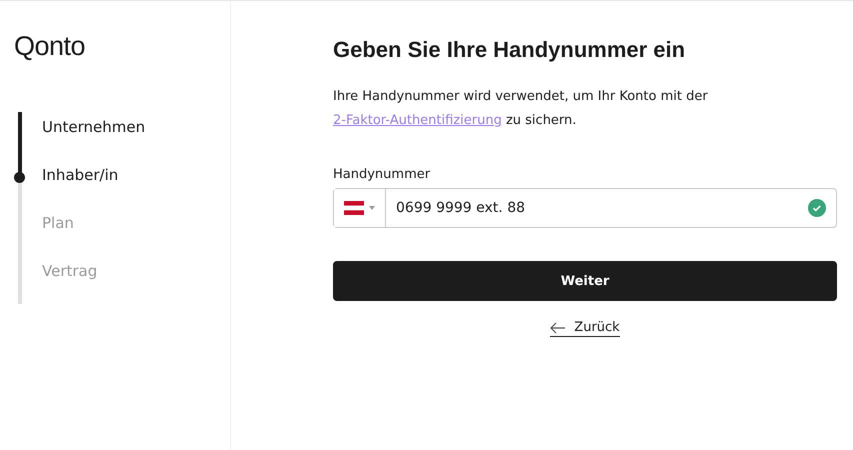 This screenshot has width=853, height=450. What do you see at coordinates (585, 281) in the screenshot?
I see `continue-button: Weiter` at bounding box center [585, 281].